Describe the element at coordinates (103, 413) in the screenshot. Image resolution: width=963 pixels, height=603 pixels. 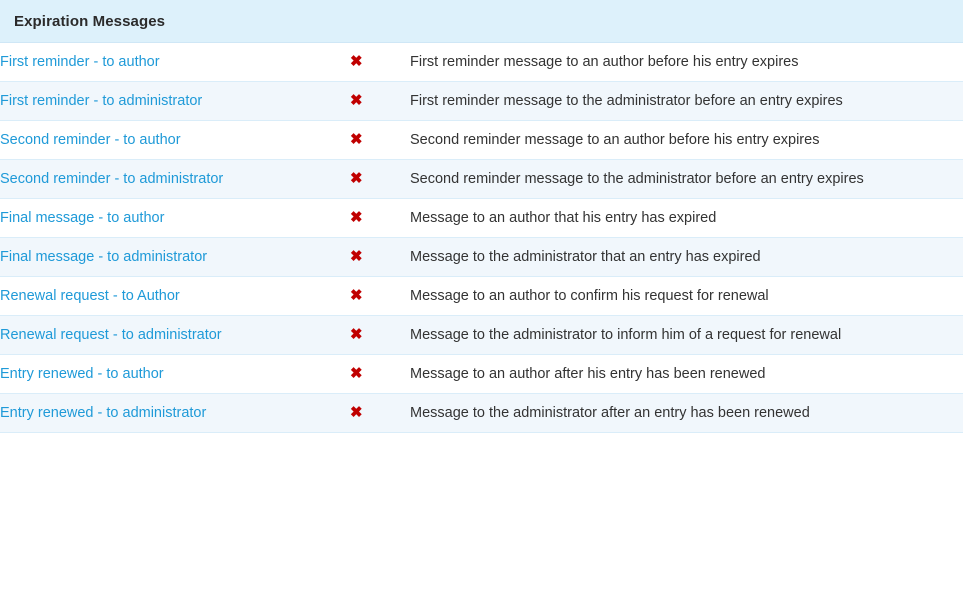
I see `message-name-link: Entry renewed - to administrator` at that location.